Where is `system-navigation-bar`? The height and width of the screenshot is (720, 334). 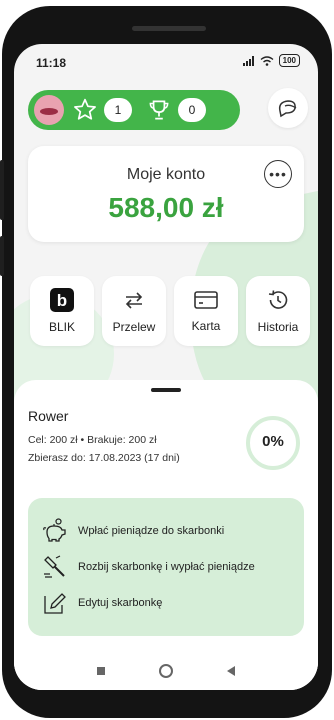 system-navigation-bar is located at coordinates (166, 671).